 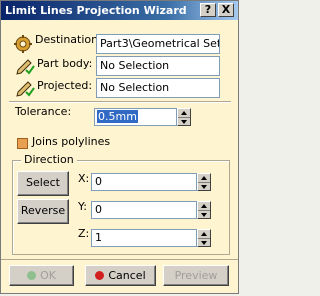 I want to click on tolerance-spinner, so click(x=184, y=117).